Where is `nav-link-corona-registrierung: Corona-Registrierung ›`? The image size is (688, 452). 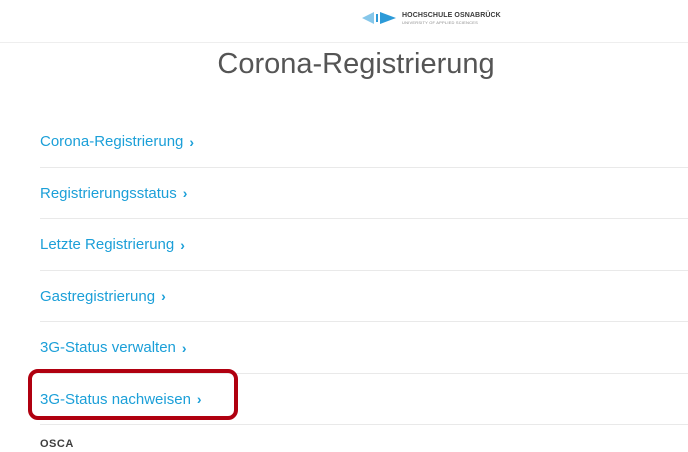
nav-link-corona-registrierung: Corona-Registrierung › is located at coordinates (117, 141).